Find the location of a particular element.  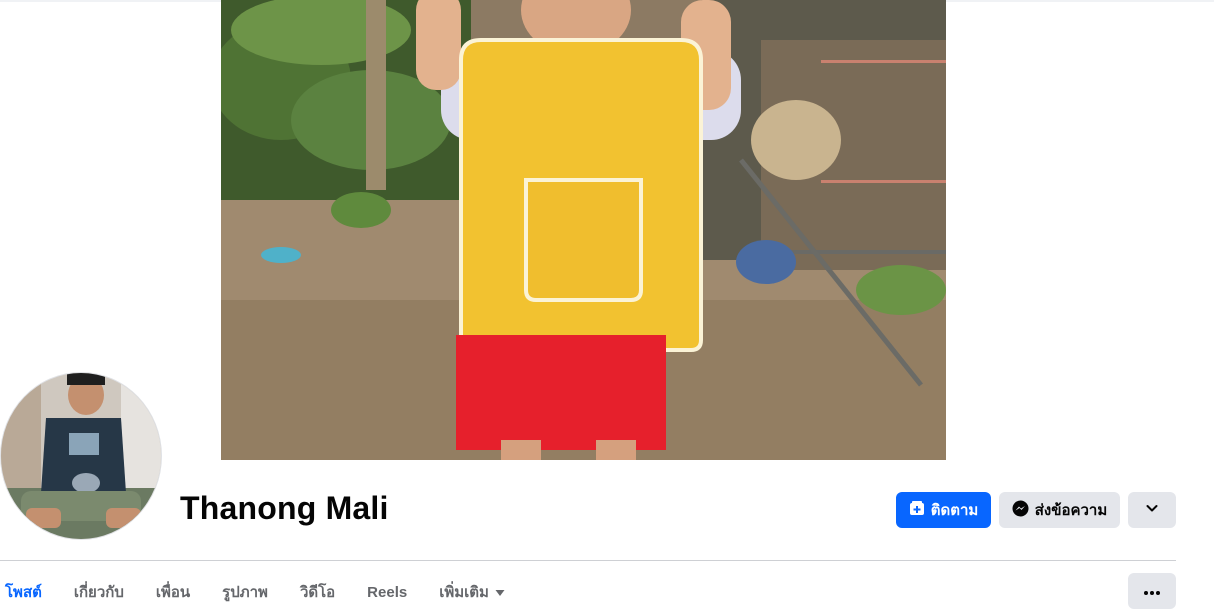

avatar-image is located at coordinates (81, 456).